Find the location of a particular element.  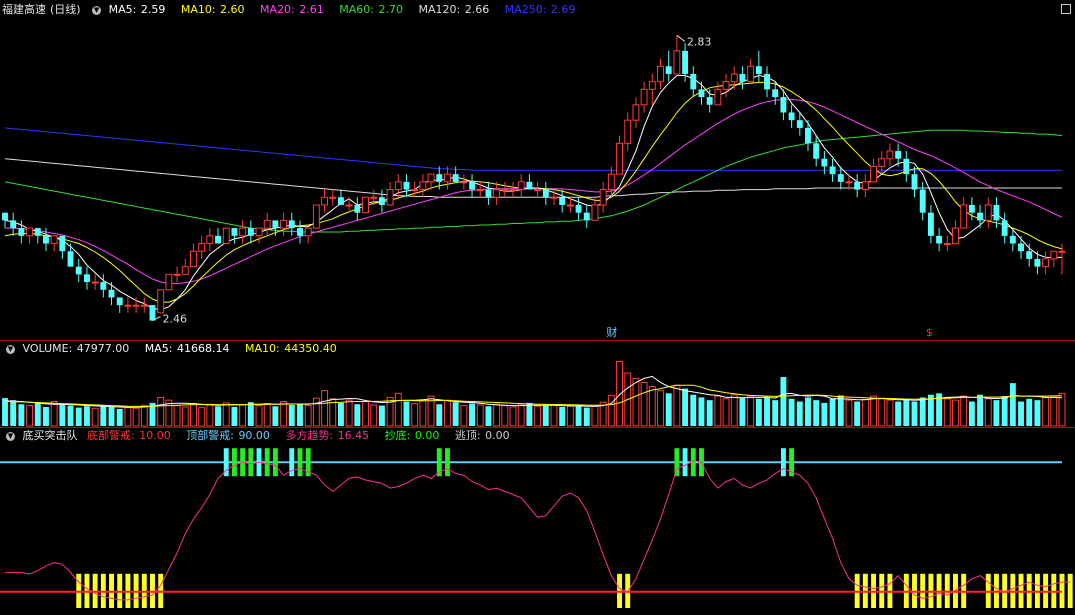

ma-legend-60: MA60: 2.70 is located at coordinates (371, 9).